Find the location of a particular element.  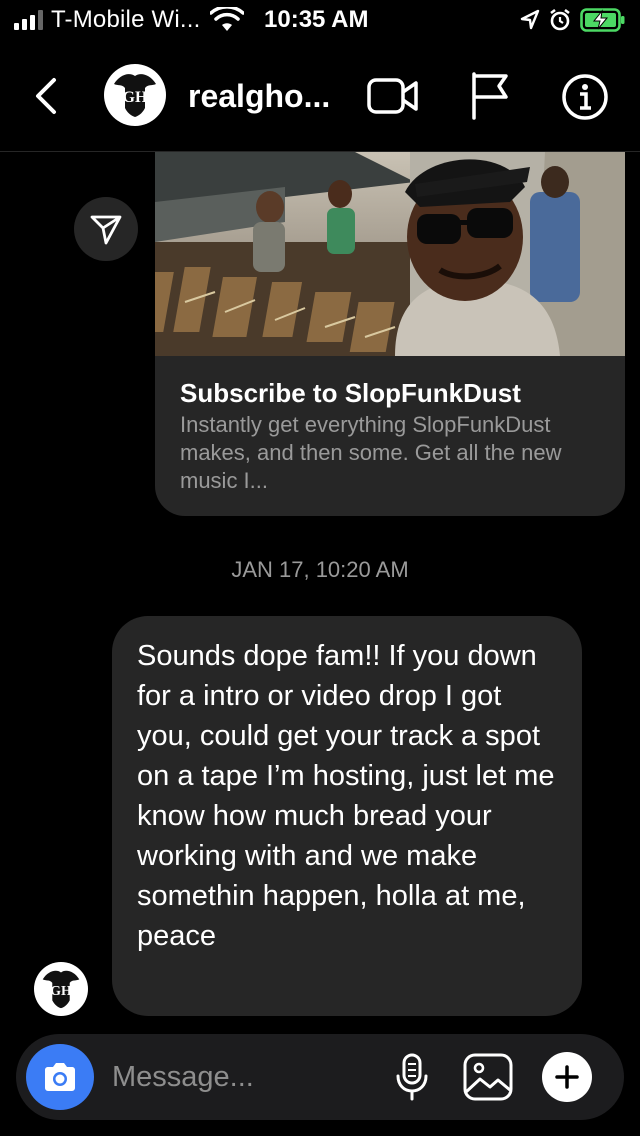

back-arrow-icon is located at coordinates (48, 96).